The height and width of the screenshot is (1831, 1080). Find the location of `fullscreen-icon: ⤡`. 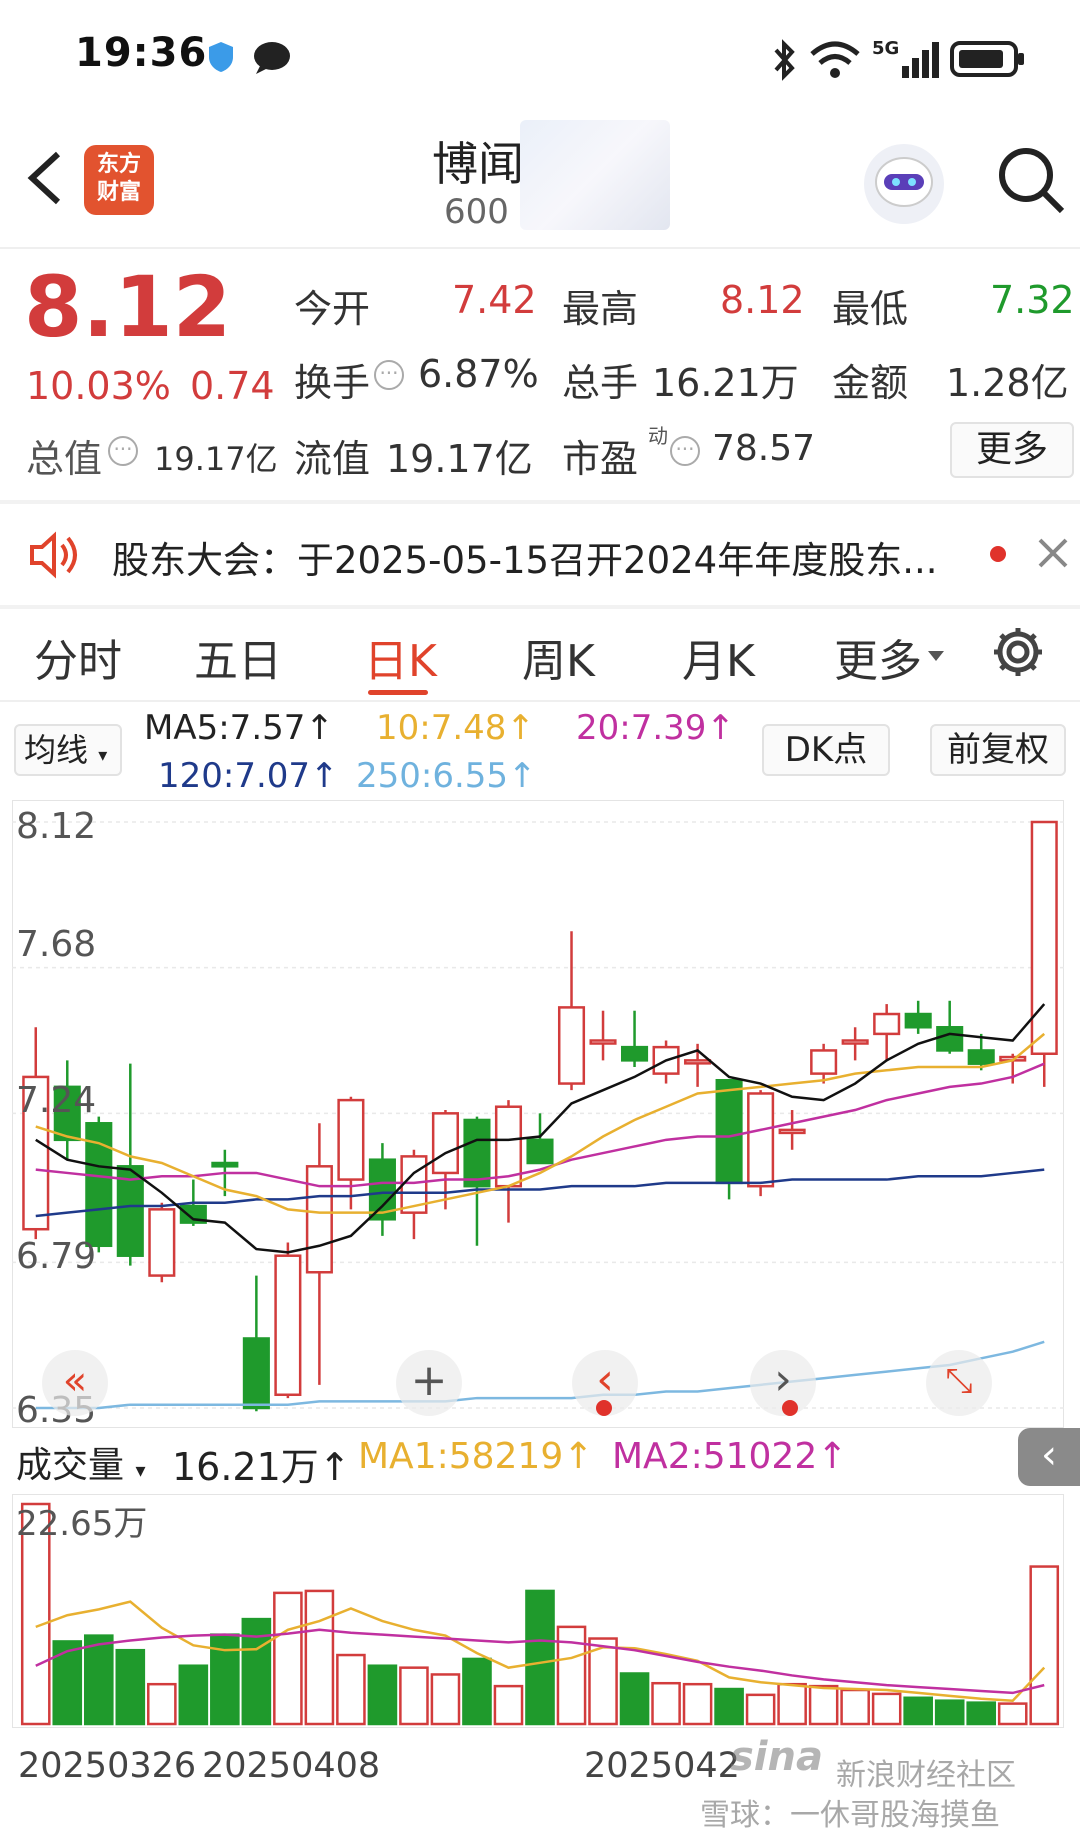

fullscreen-icon: ⤡ is located at coordinates (959, 1383).